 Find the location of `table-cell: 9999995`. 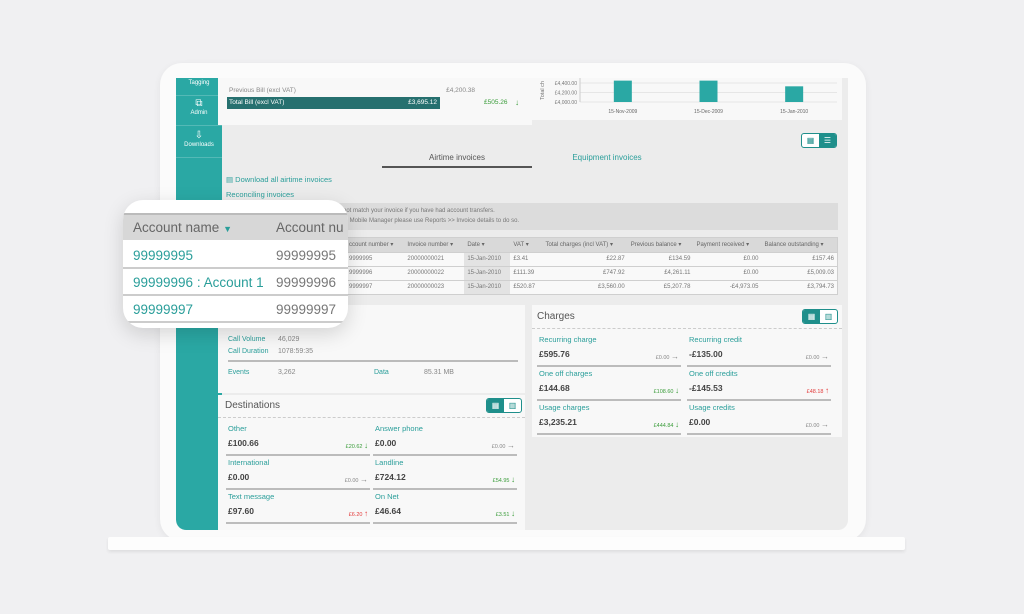

table-cell: 9999995 is located at coordinates (375, 258).